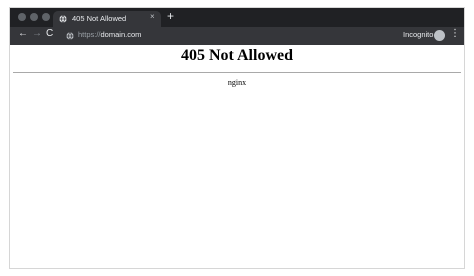 The image size is (474, 276). I want to click on title-bar: 405 Not Allowed × +, so click(237, 17).